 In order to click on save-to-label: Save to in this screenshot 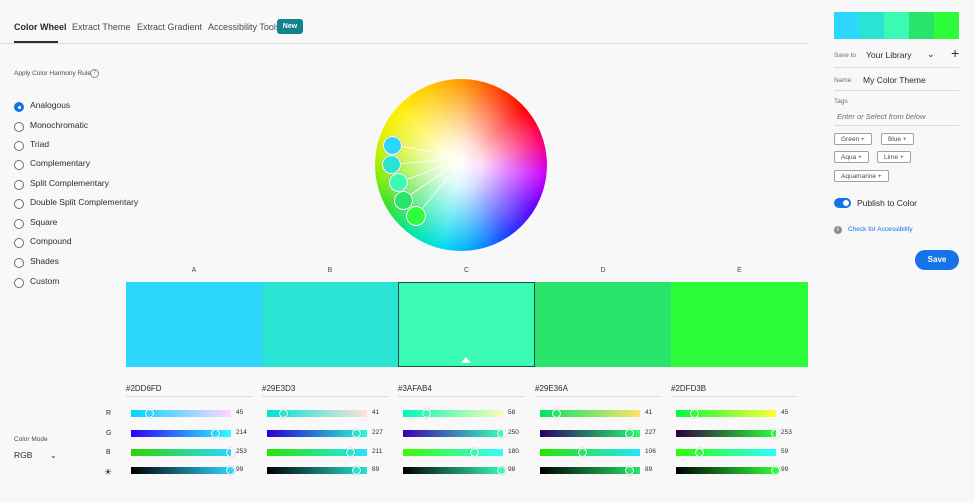, I will do `click(845, 55)`.